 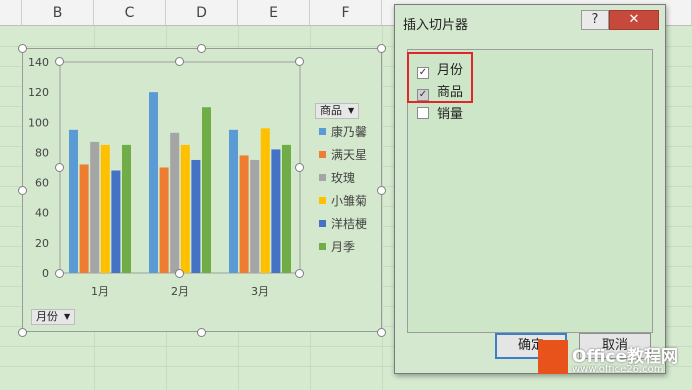 What do you see at coordinates (343, 247) in the screenshot?
I see `legend-label: 月季` at bounding box center [343, 247].